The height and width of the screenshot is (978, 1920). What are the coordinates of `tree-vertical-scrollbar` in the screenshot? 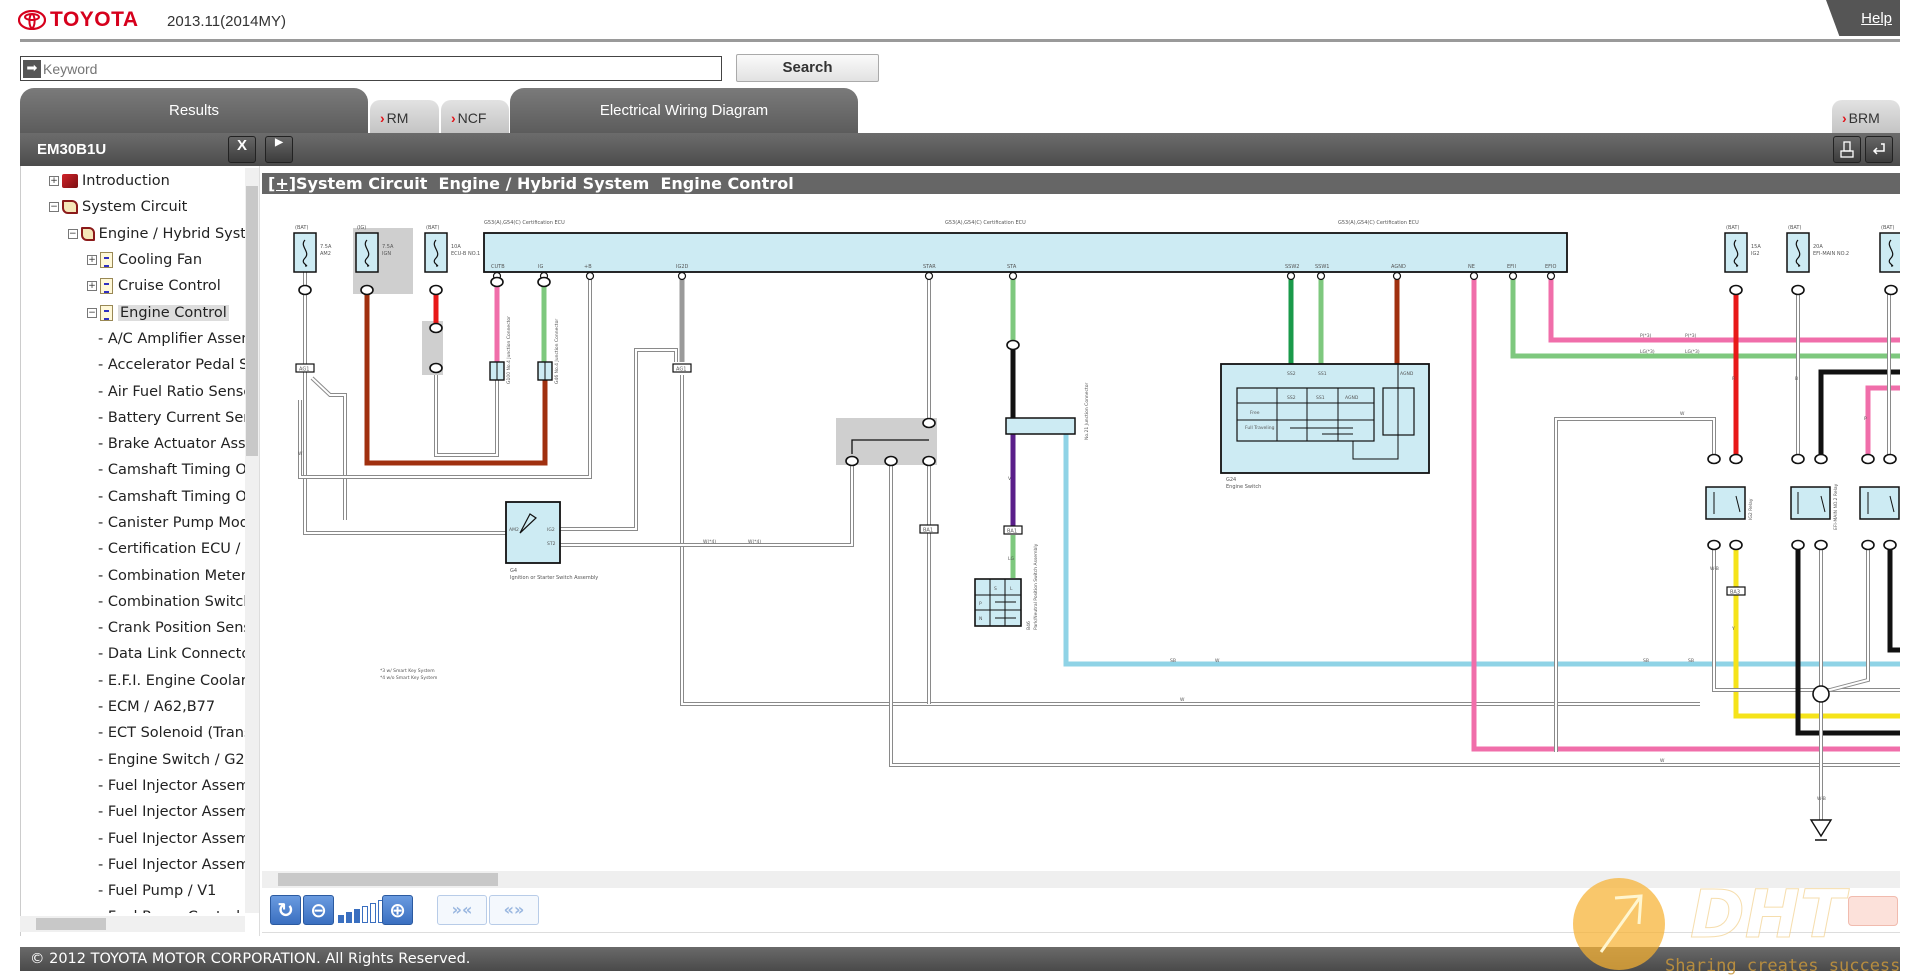 It's located at (252, 540).